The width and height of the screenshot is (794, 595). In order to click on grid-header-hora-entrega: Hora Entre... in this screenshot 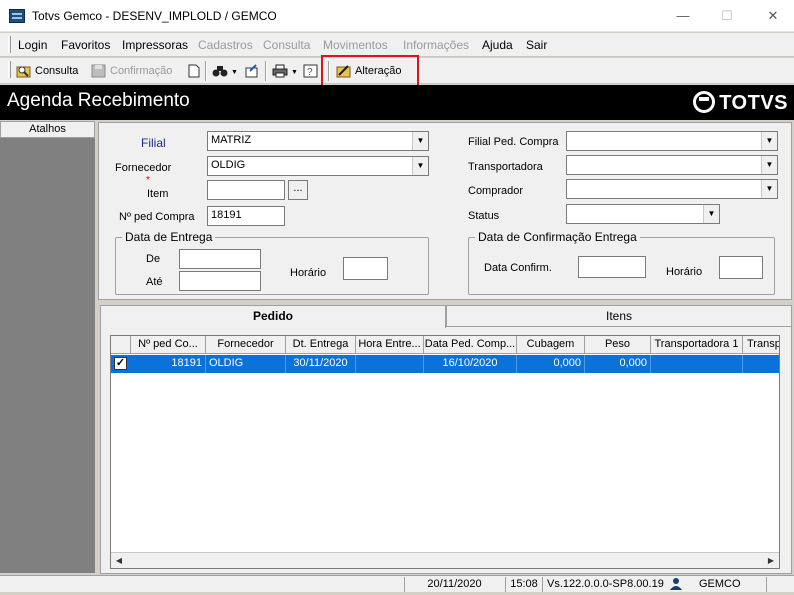, I will do `click(390, 345)`.